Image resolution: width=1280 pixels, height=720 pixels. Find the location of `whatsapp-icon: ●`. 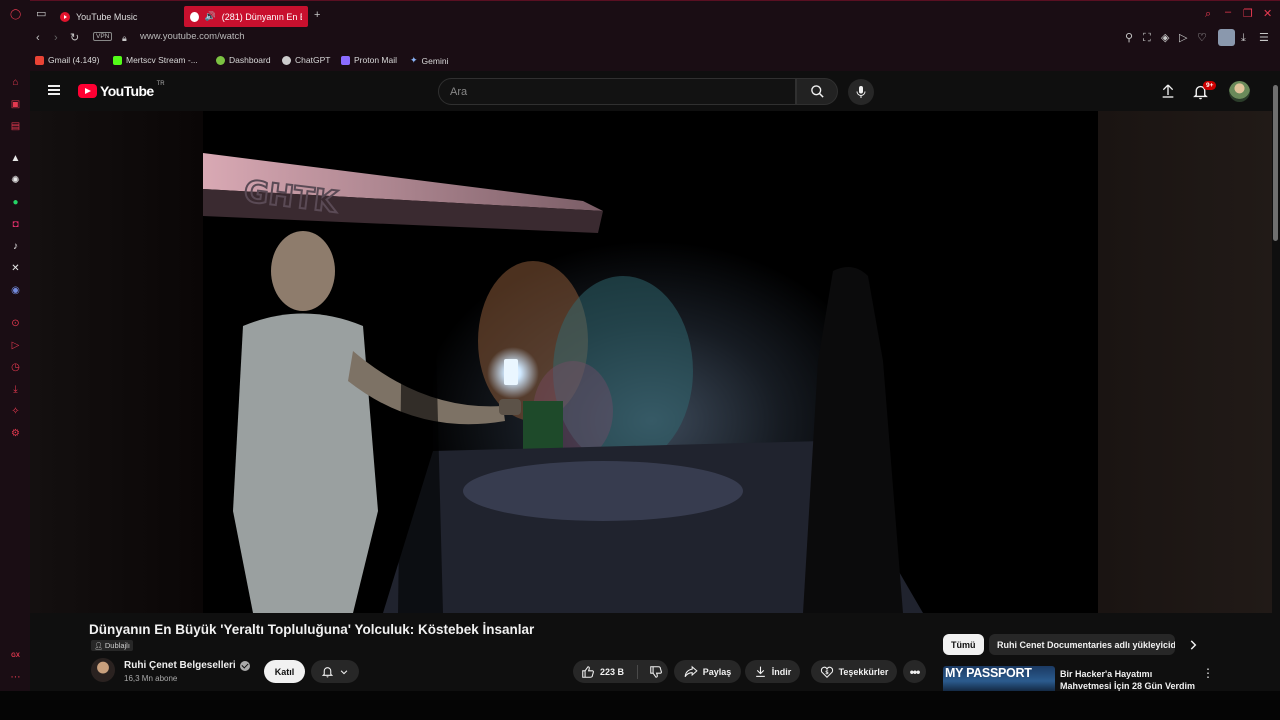

whatsapp-icon: ● is located at coordinates (15, 202).